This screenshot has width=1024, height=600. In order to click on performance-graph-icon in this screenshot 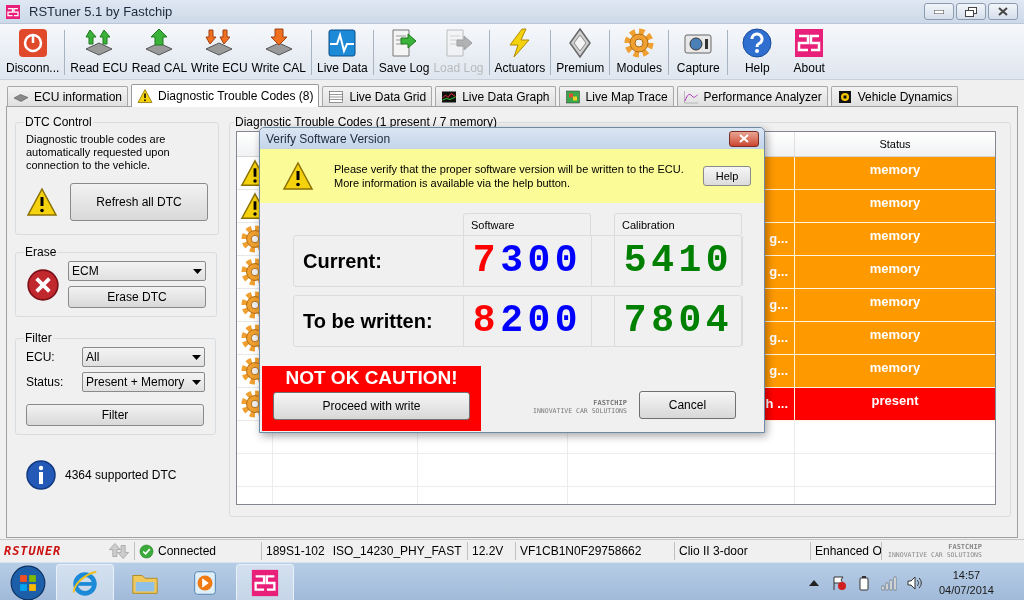, I will do `click(690, 96)`.